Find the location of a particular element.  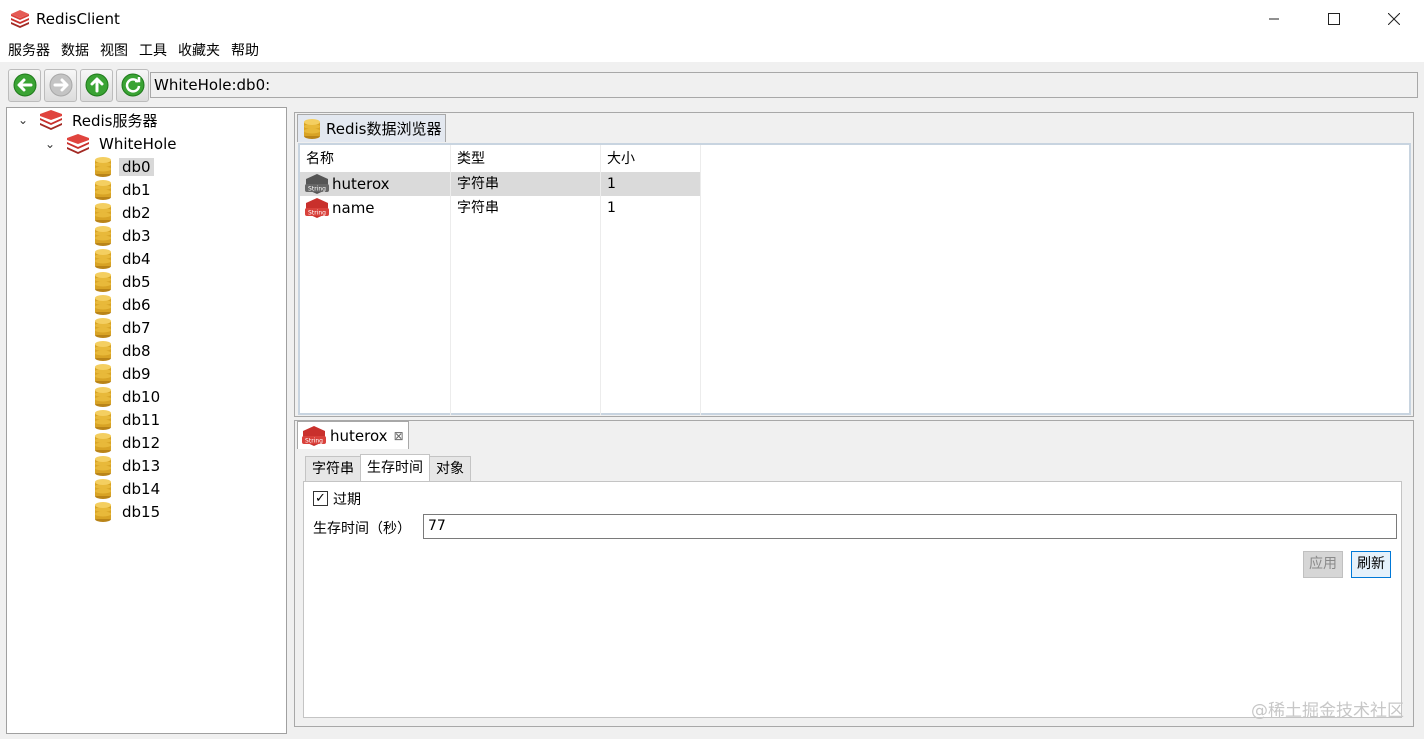

column-header-name: 名称 is located at coordinates (320, 159).